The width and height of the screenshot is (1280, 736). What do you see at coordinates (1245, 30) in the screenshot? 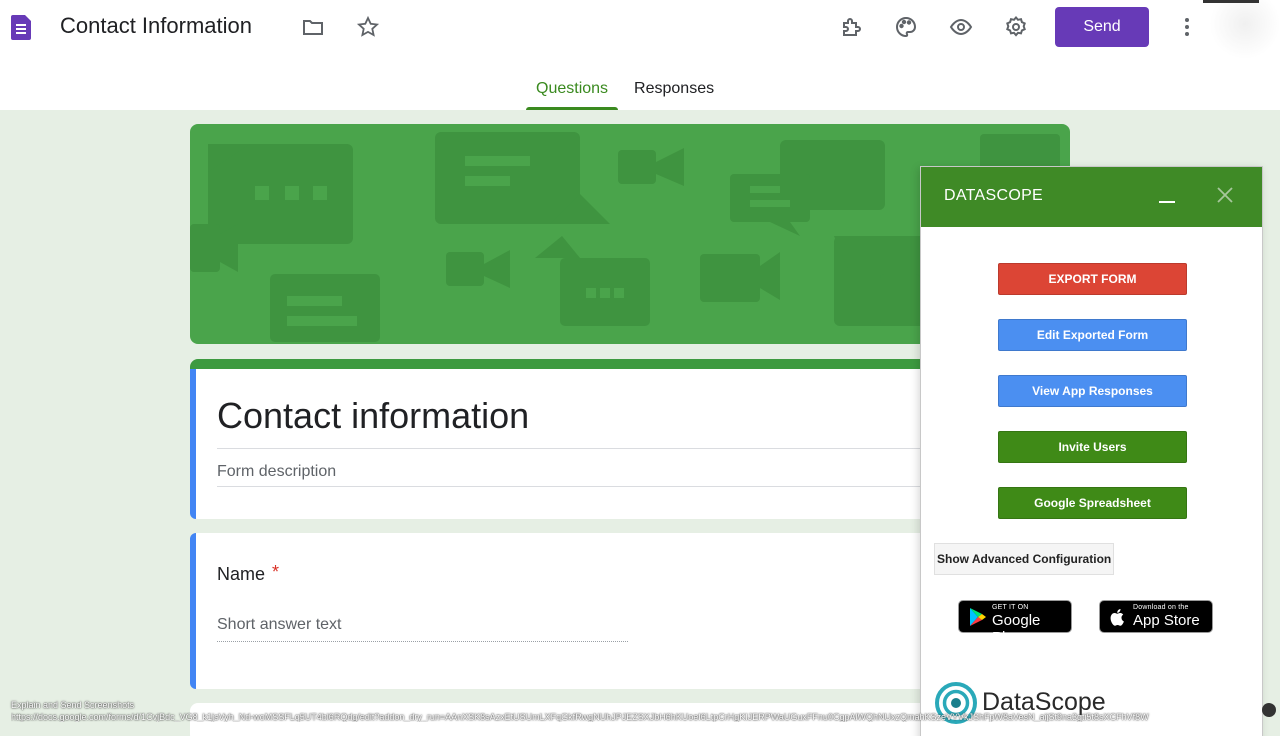
I see `account-avatar` at bounding box center [1245, 30].